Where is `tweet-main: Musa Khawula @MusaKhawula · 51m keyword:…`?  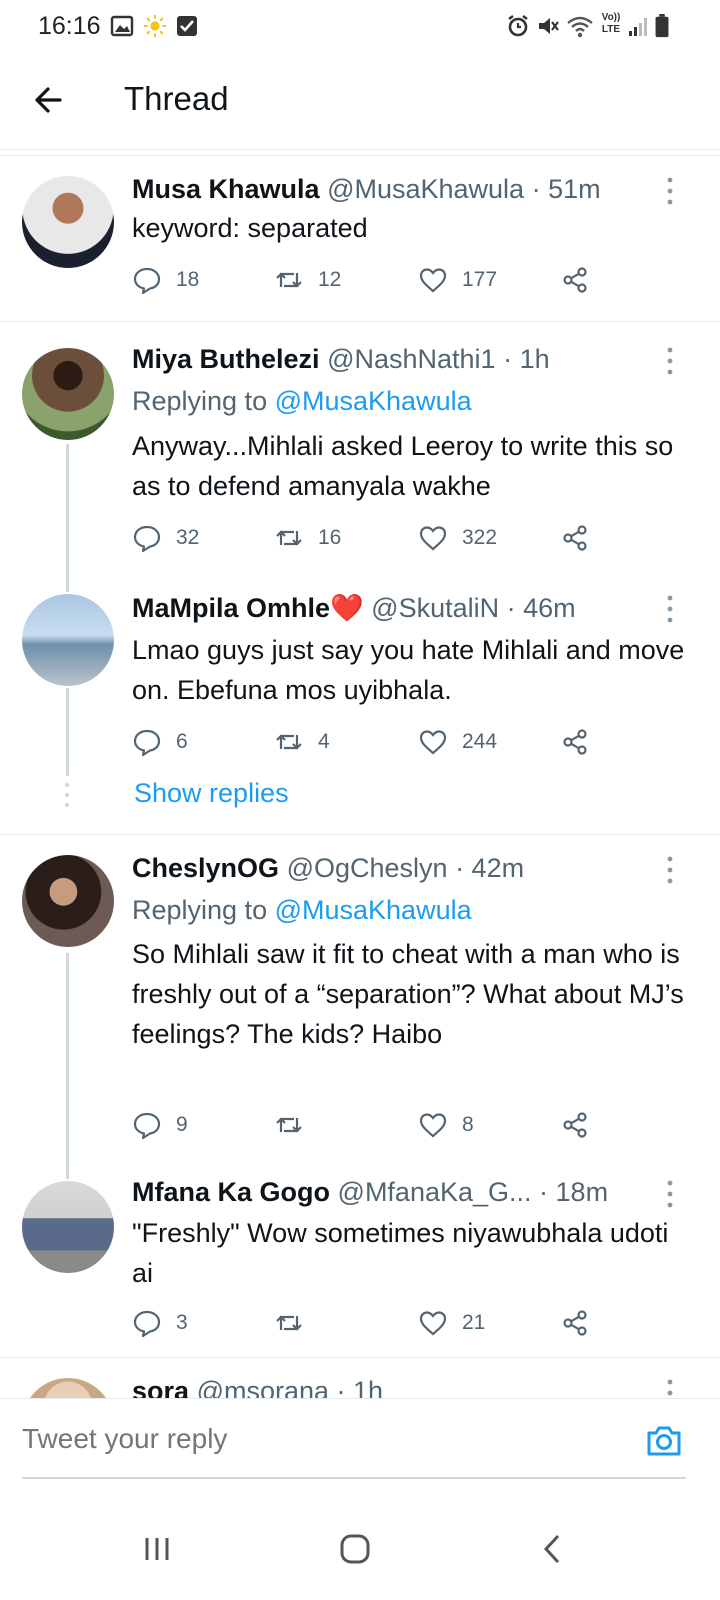 tweet-main: Musa Khawula @MusaKhawula · 51m keyword:… is located at coordinates (360, 239).